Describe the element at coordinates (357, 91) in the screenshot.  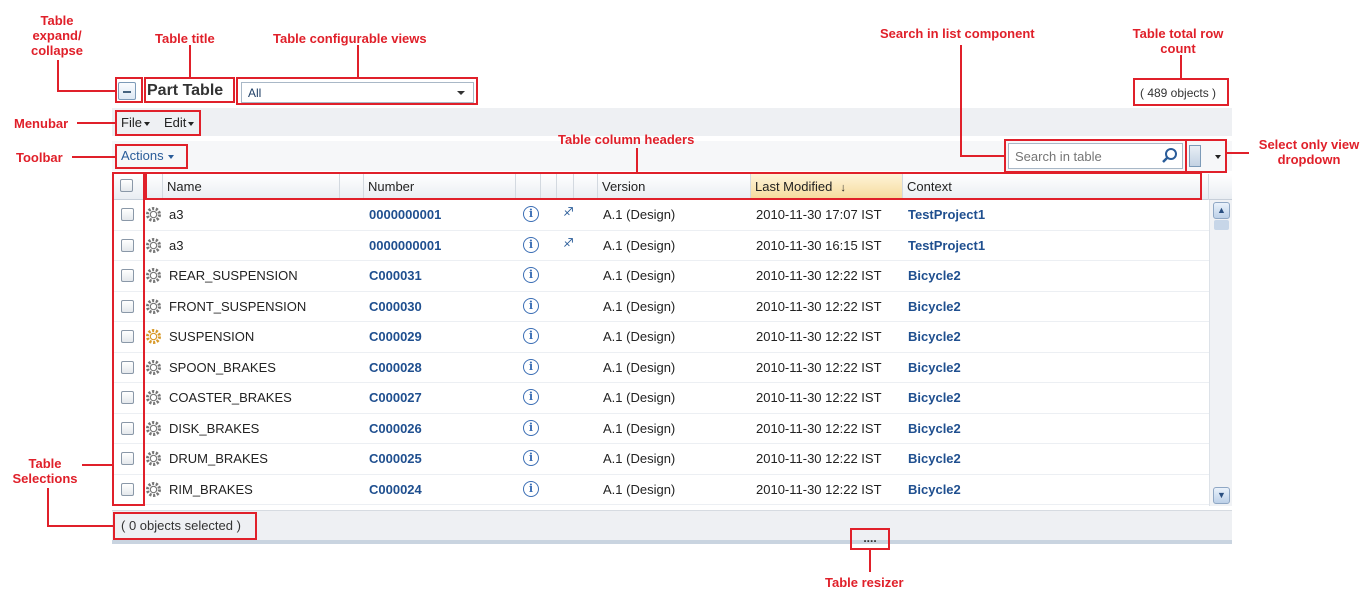
I see `annotation-box-views` at that location.